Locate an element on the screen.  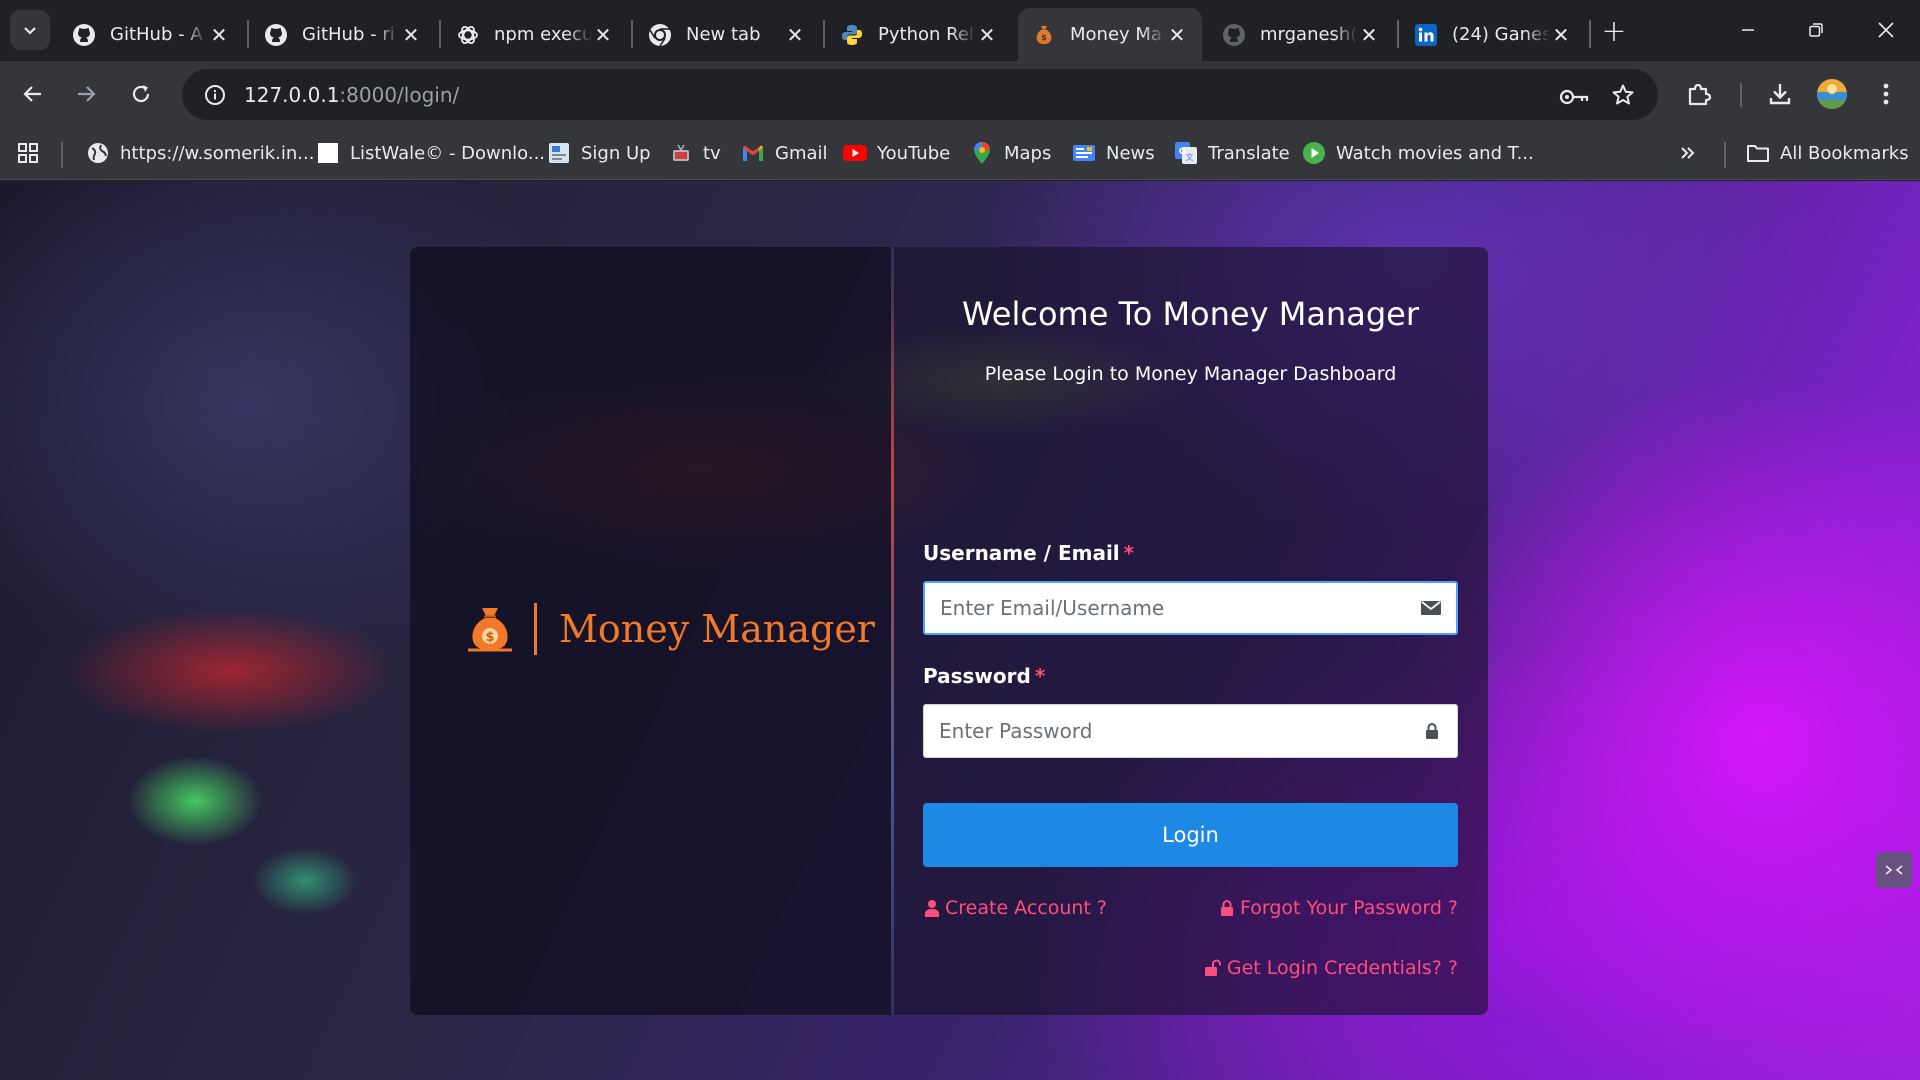
tab-title: (24) Ganes is located at coordinates (1501, 34).